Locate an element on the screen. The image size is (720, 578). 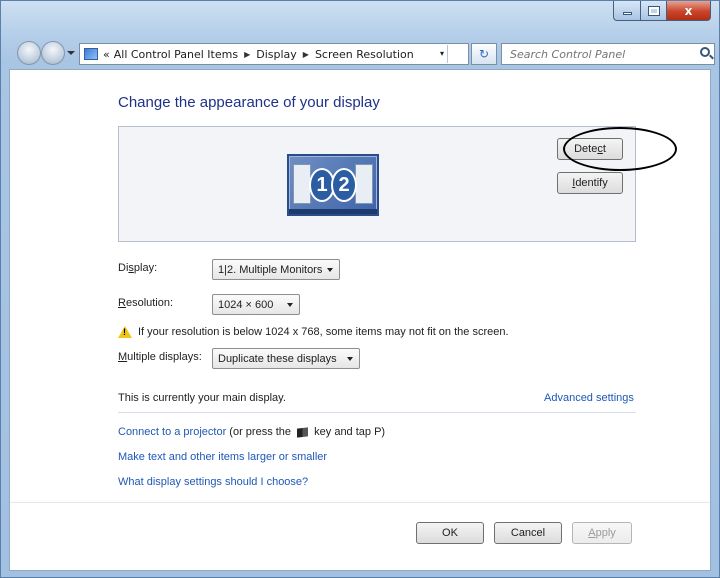
breadcrumb-overflow: « is located at coordinates (106, 54).